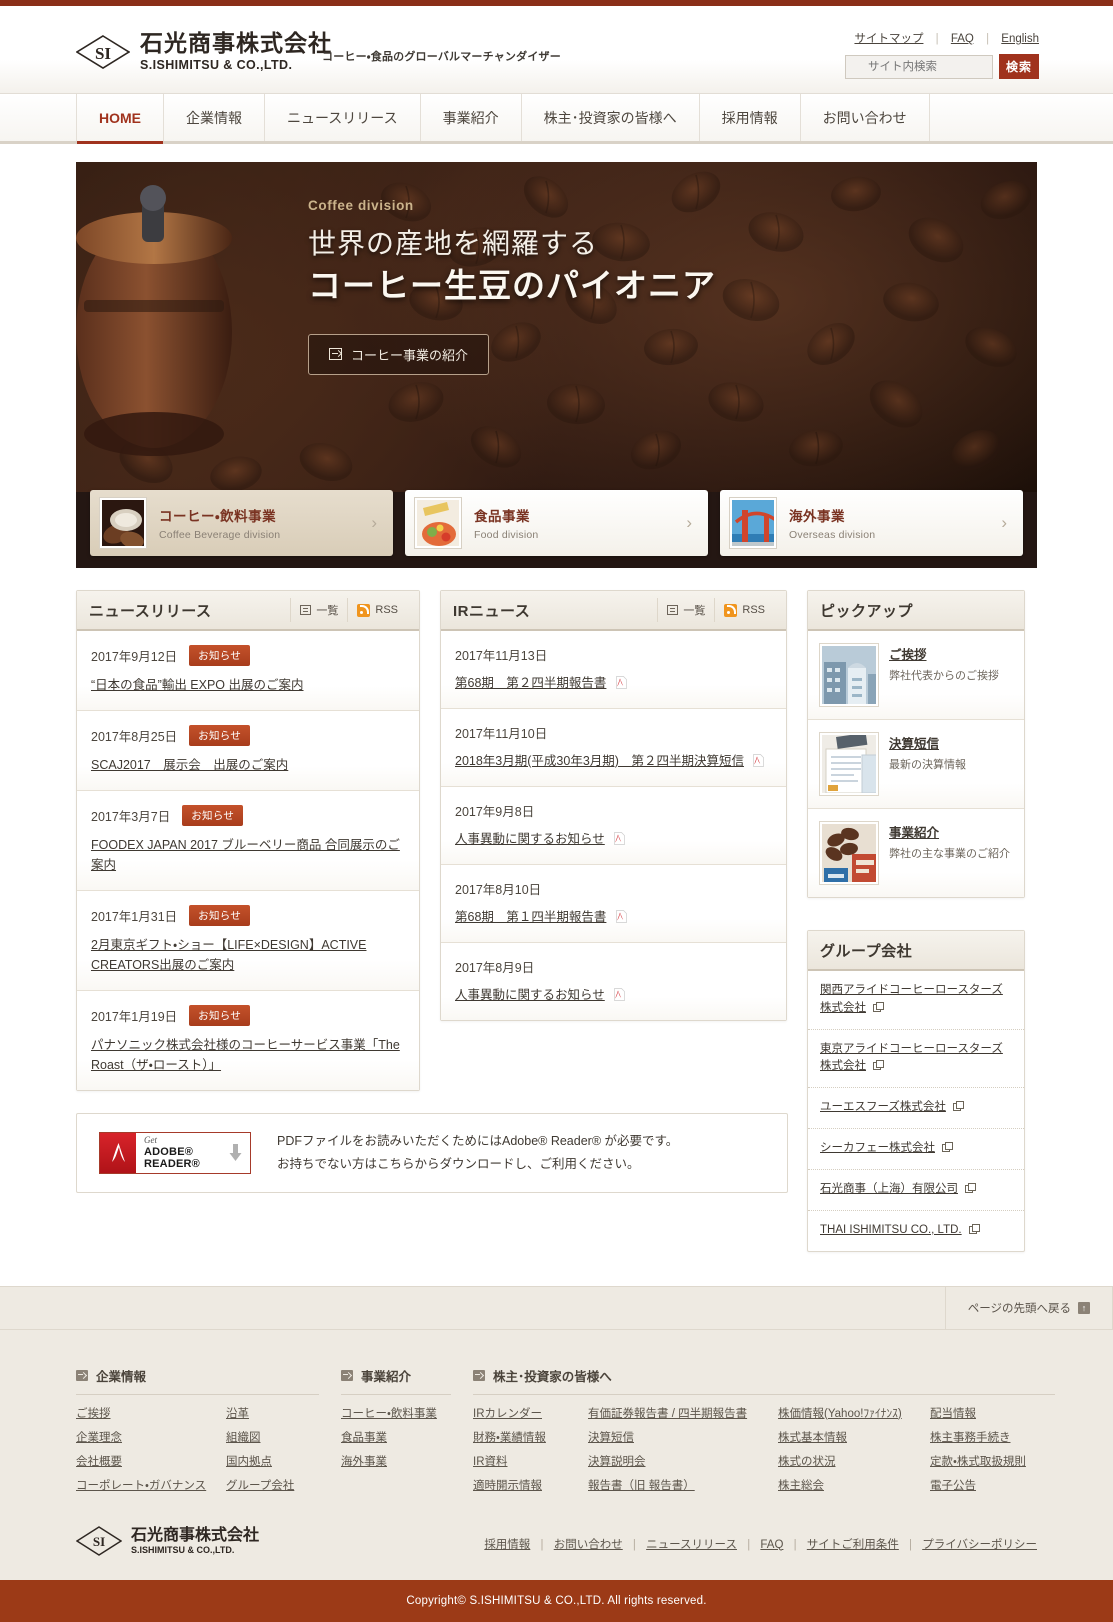  What do you see at coordinates (1028, 1307) in the screenshot?
I see `back-to-top-button: ページの先頭へ戻る ↑` at bounding box center [1028, 1307].